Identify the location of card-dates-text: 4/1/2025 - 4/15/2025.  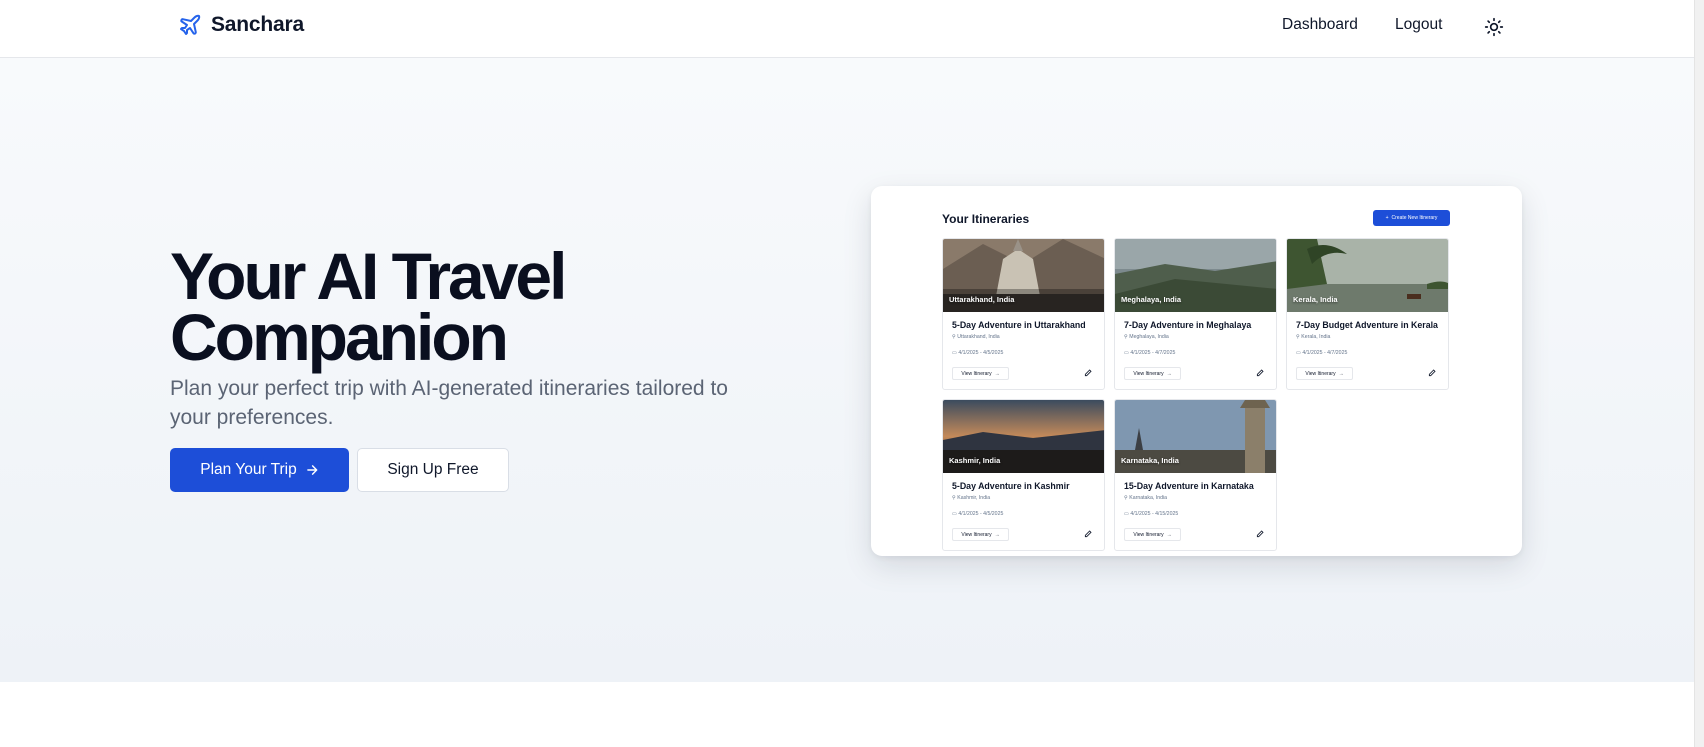
(1154, 514).